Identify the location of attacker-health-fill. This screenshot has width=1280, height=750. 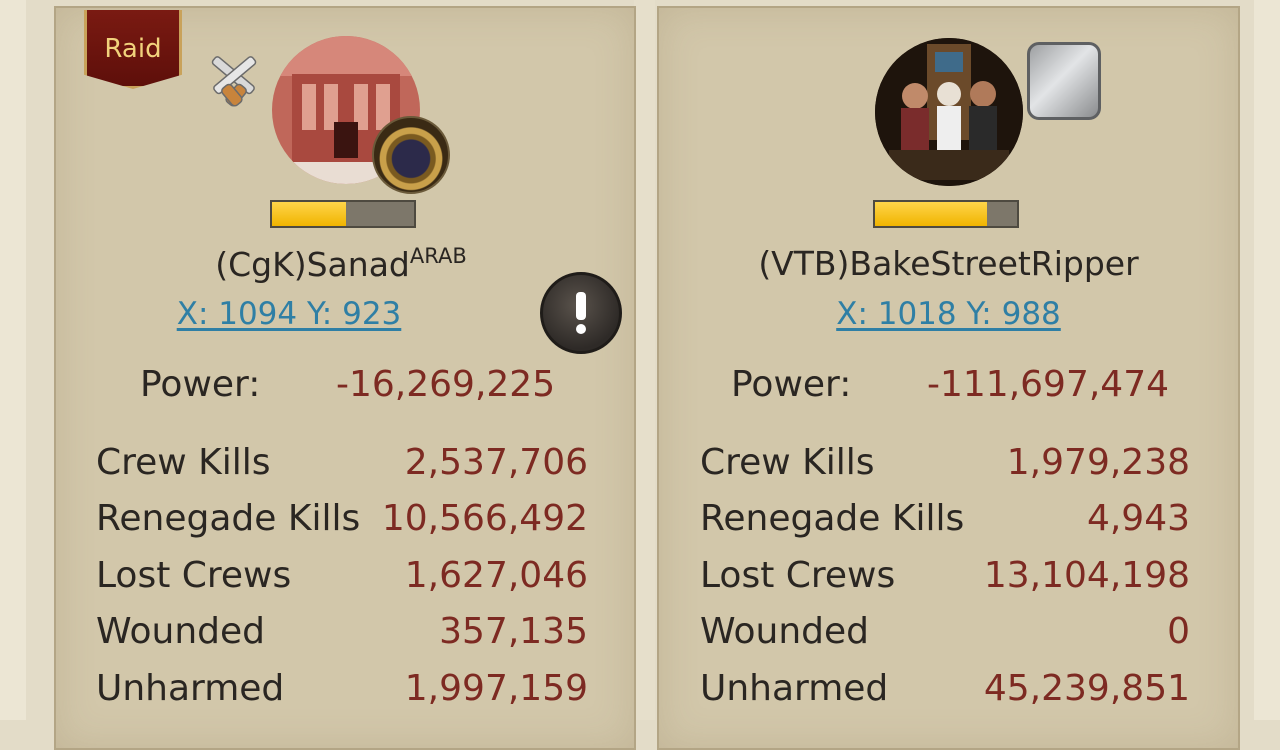
(309, 214).